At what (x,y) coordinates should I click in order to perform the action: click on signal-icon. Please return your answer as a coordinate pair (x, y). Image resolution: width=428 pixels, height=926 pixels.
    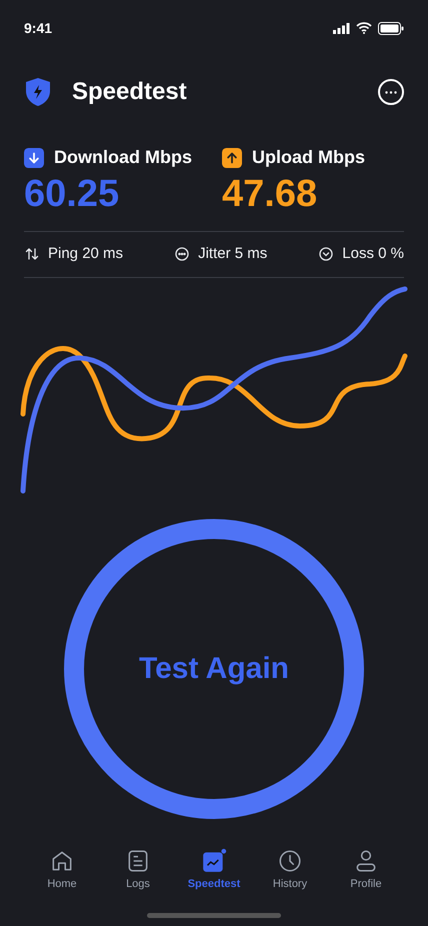
    Looking at the image, I should click on (341, 28).